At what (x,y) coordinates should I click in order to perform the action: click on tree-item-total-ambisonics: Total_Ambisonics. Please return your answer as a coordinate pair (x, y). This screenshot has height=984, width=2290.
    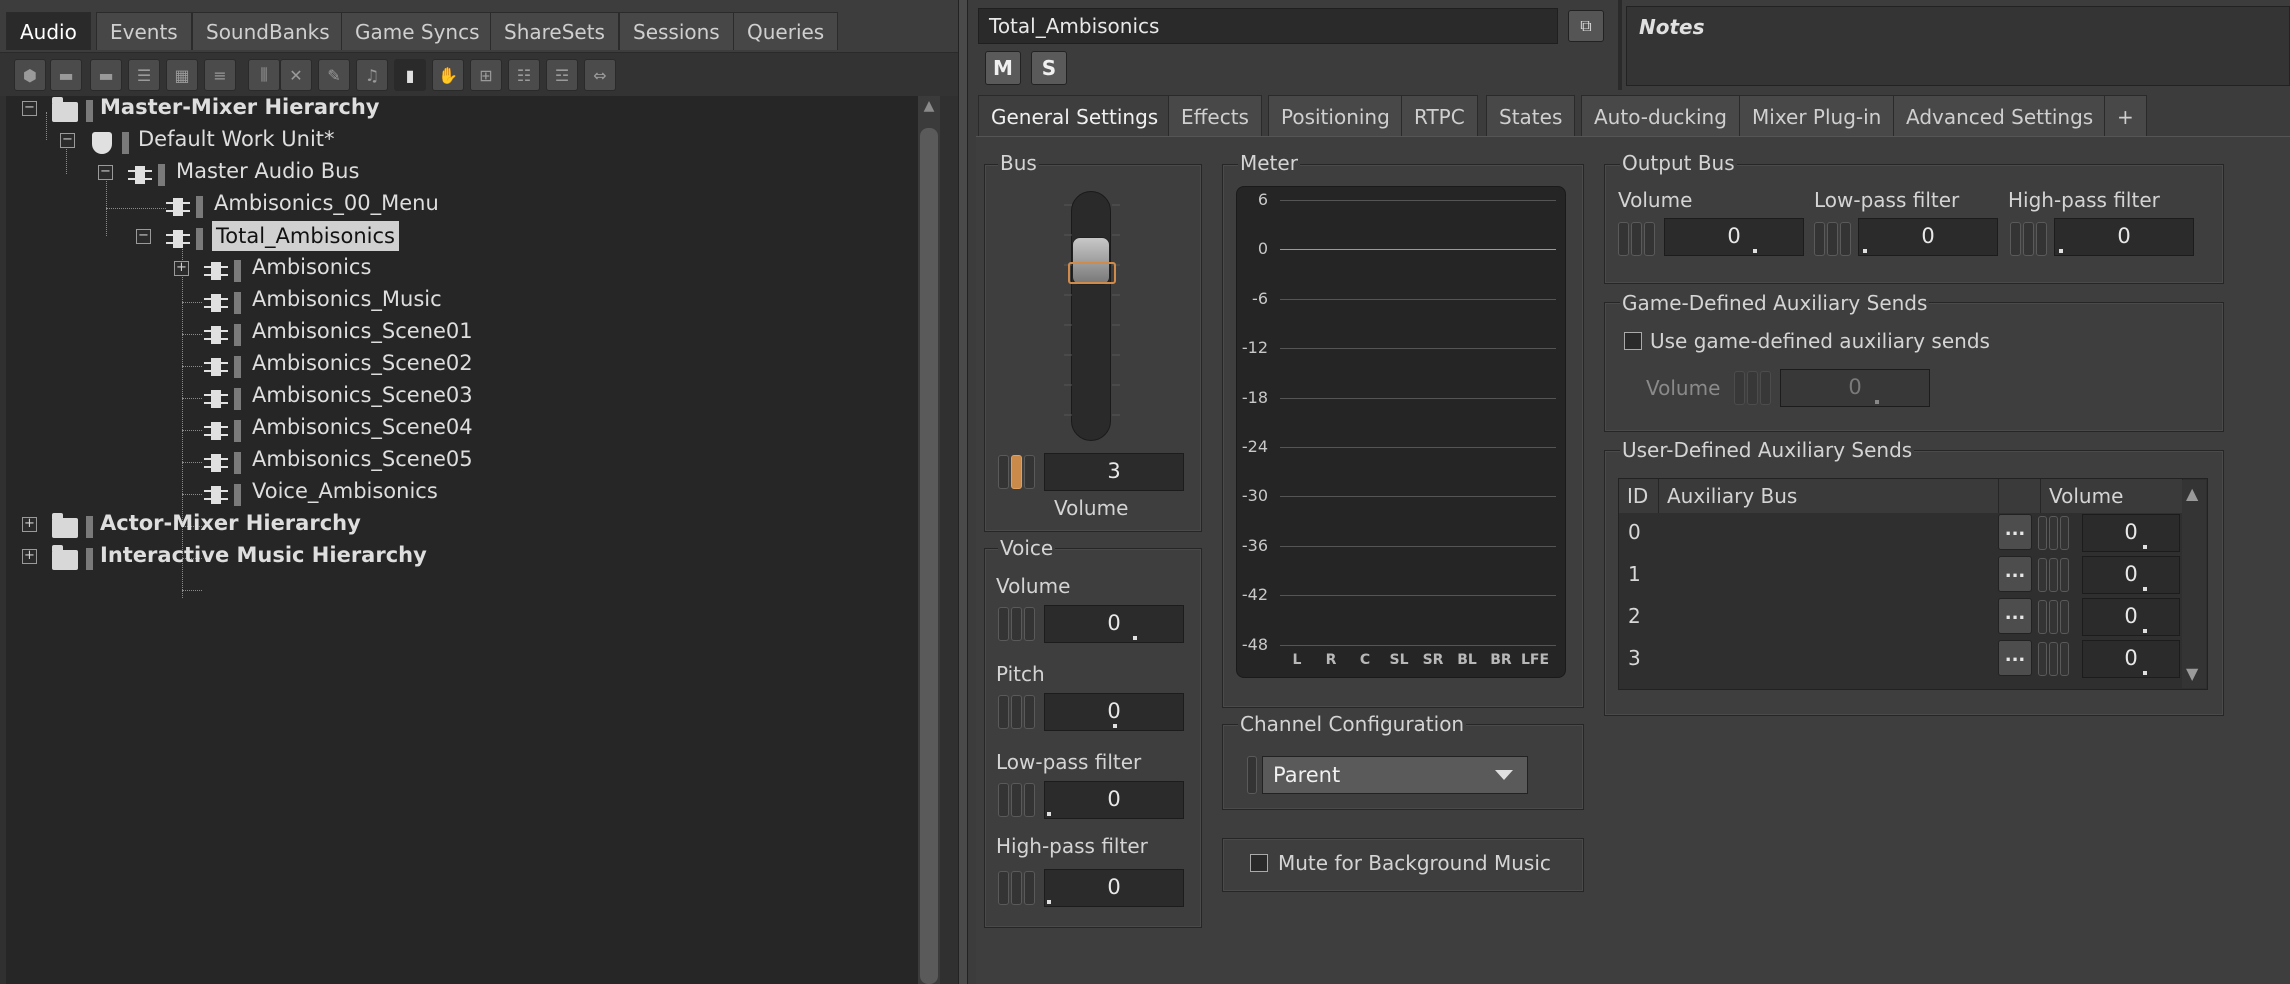
    Looking at the image, I should click on (305, 236).